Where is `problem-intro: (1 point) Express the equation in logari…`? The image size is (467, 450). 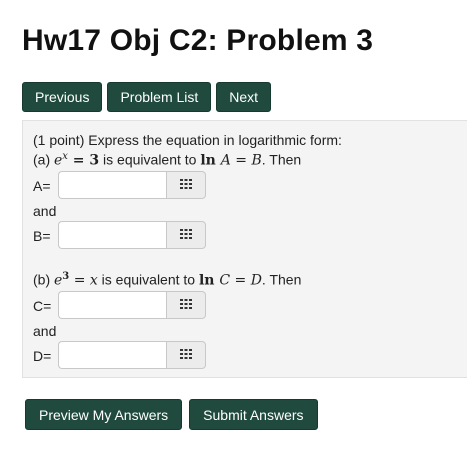
problem-intro: (1 point) Express the equation in logari… is located at coordinates (187, 140).